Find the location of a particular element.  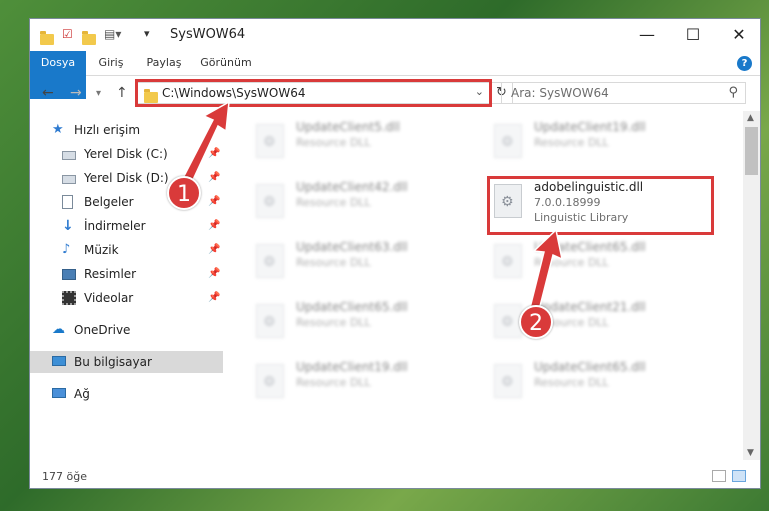

status-bar: 177 öğe is located at coordinates (395, 477).